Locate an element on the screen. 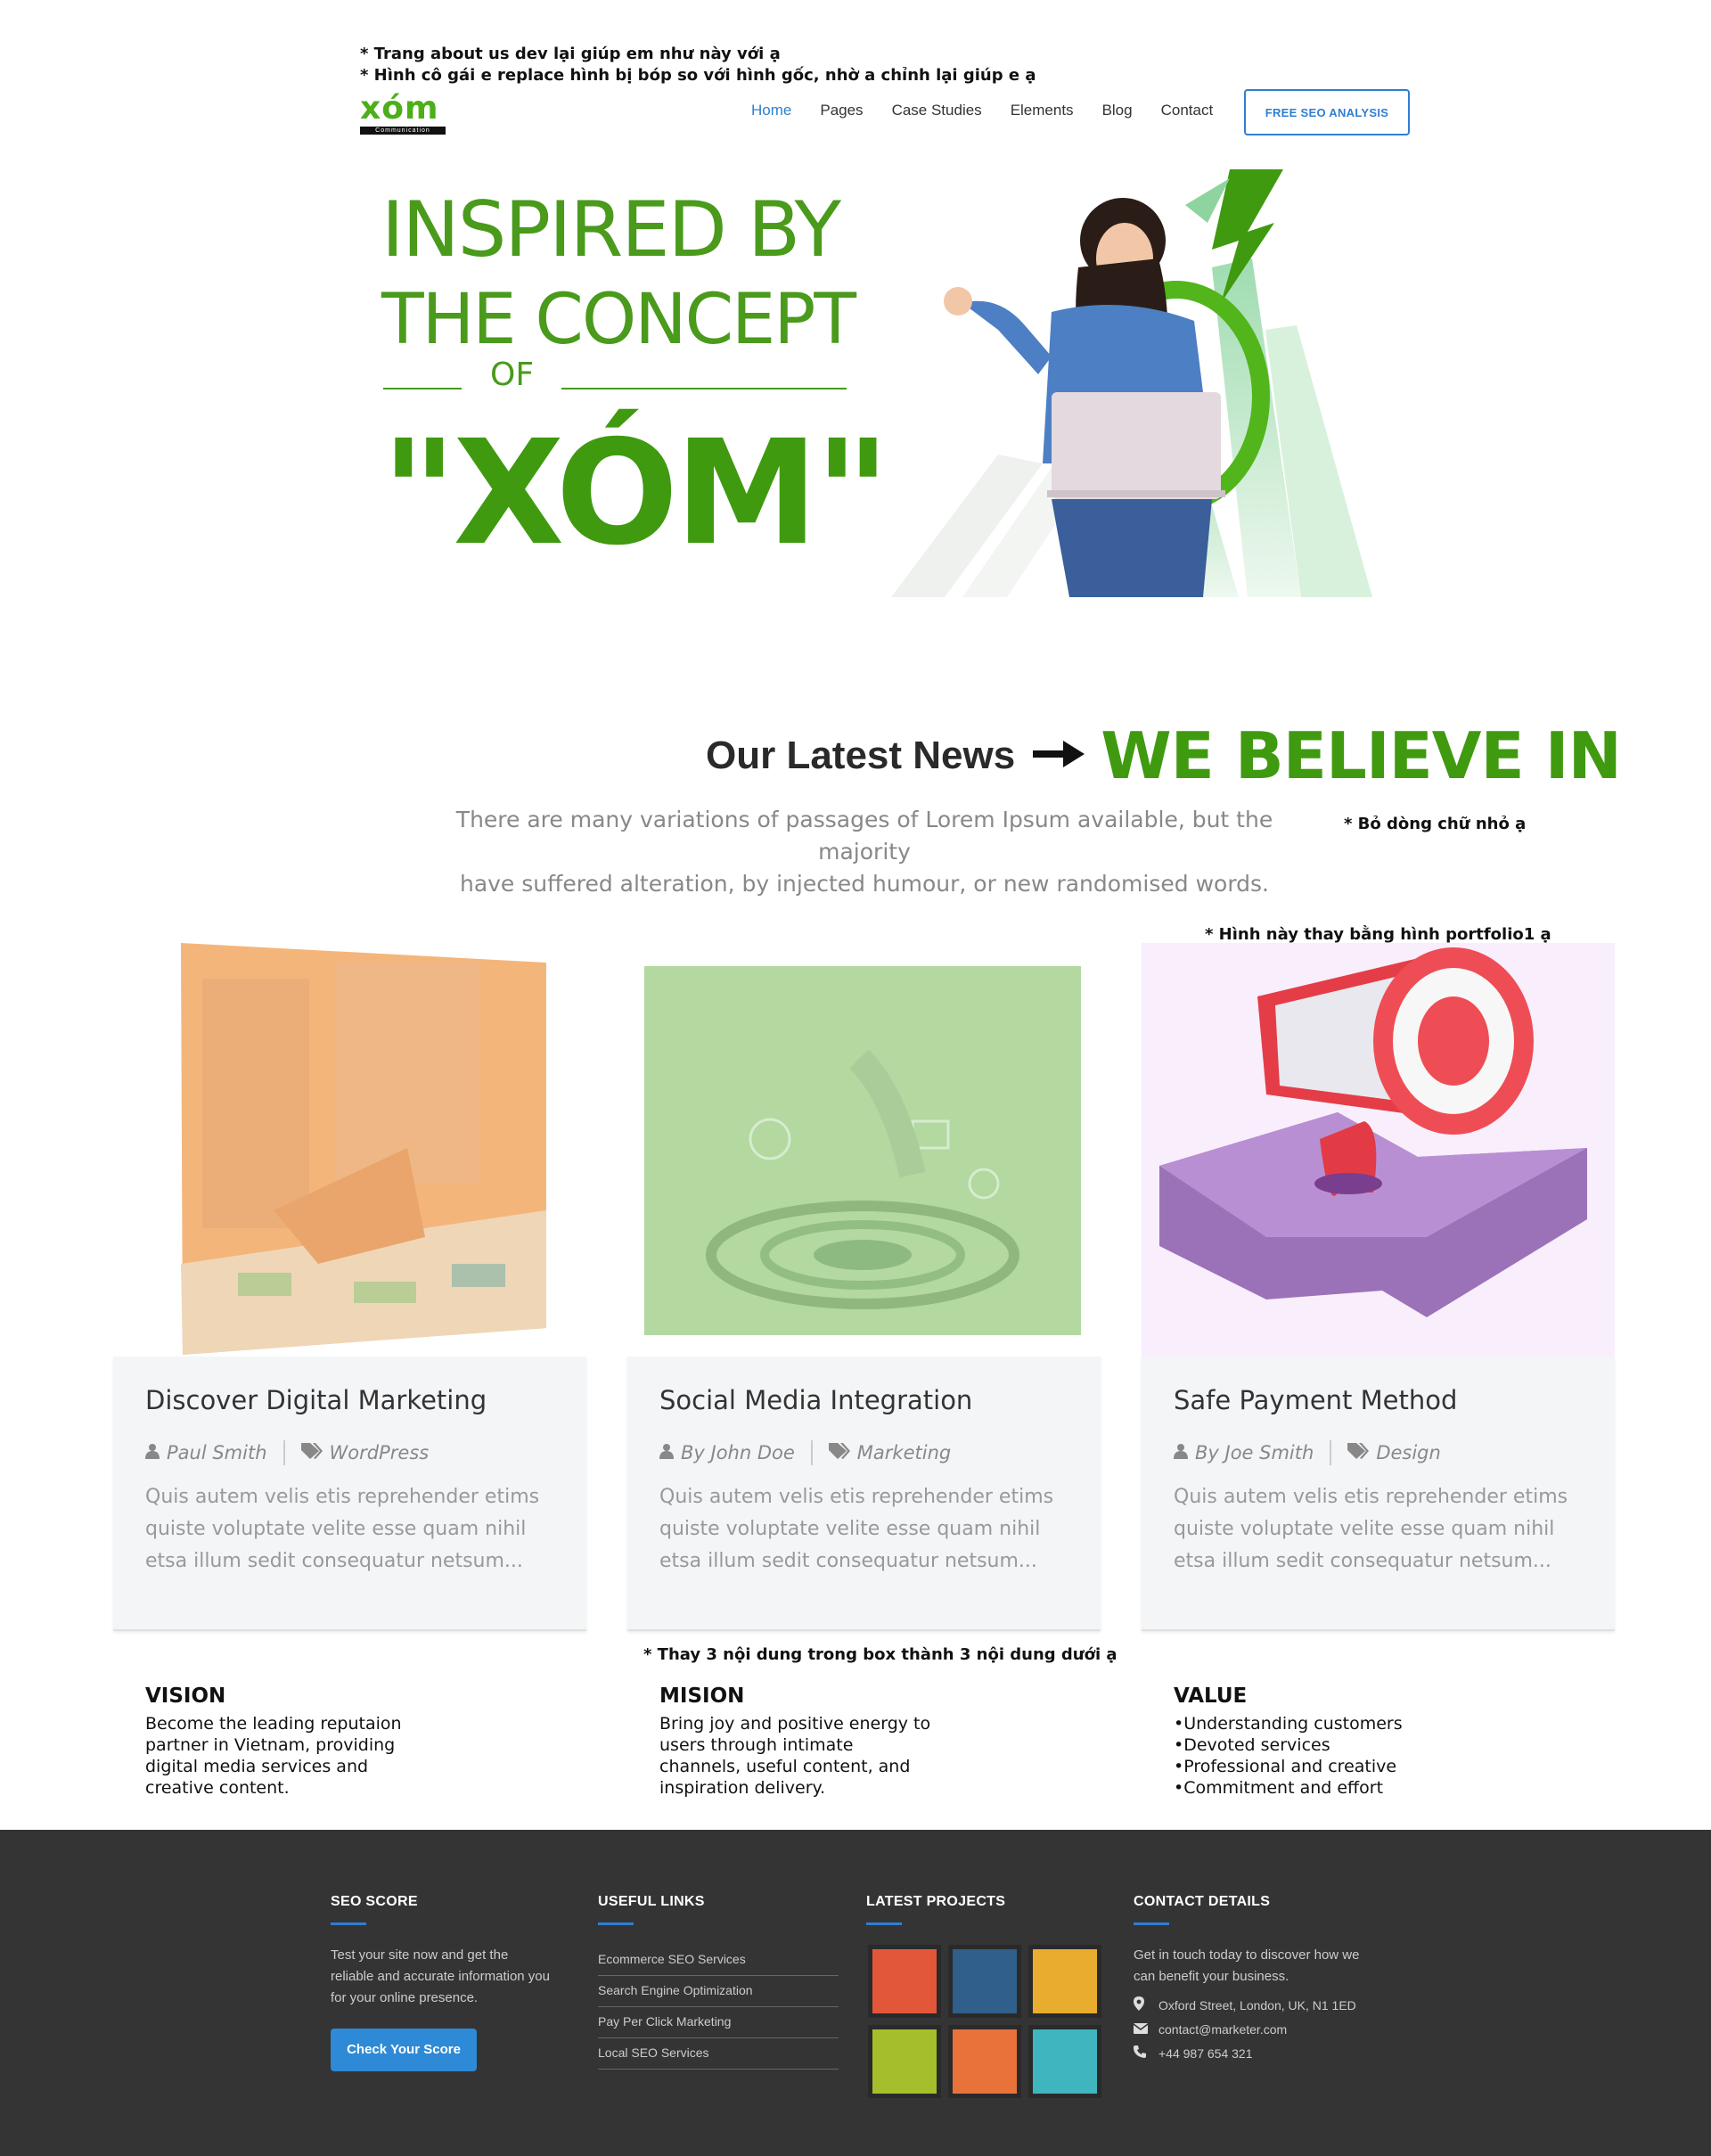 The height and width of the screenshot is (2156, 1711). card-category: Design is located at coordinates (1408, 1453).